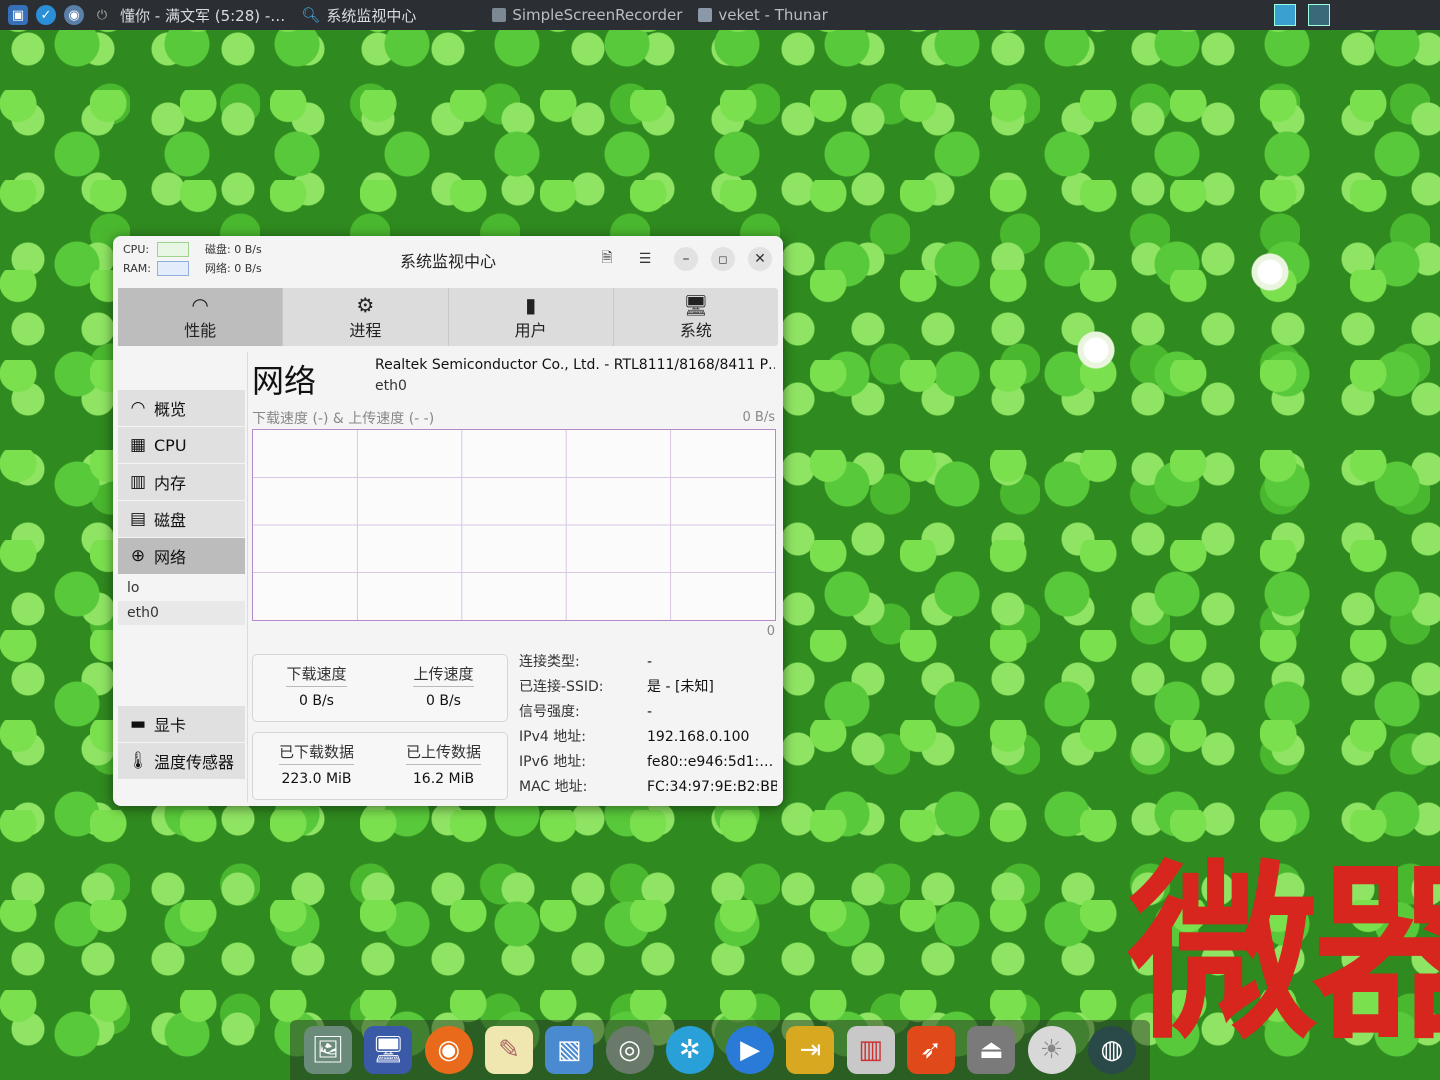  Describe the element at coordinates (365, 330) in the screenshot. I see `tab-label: 进程` at that location.